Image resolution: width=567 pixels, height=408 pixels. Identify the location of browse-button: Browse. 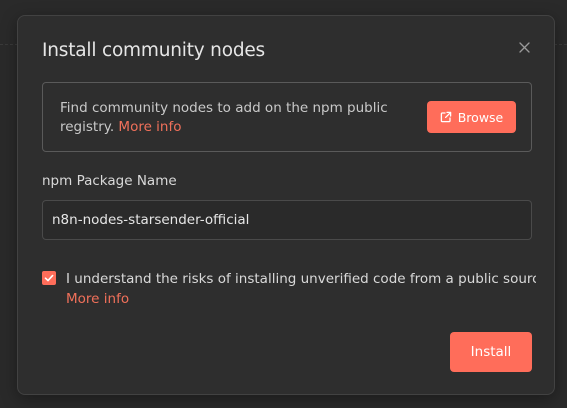
(471, 117).